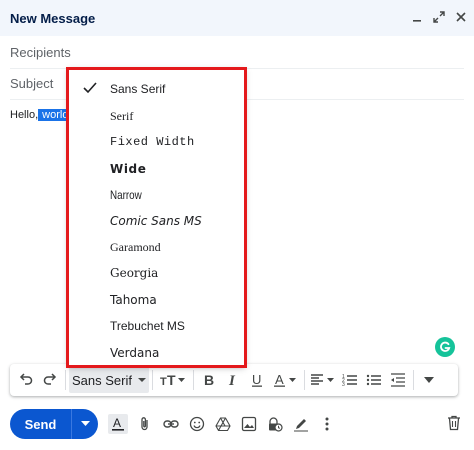 The width and height of the screenshot is (474, 450). I want to click on font-option-label: Wide, so click(128, 169).